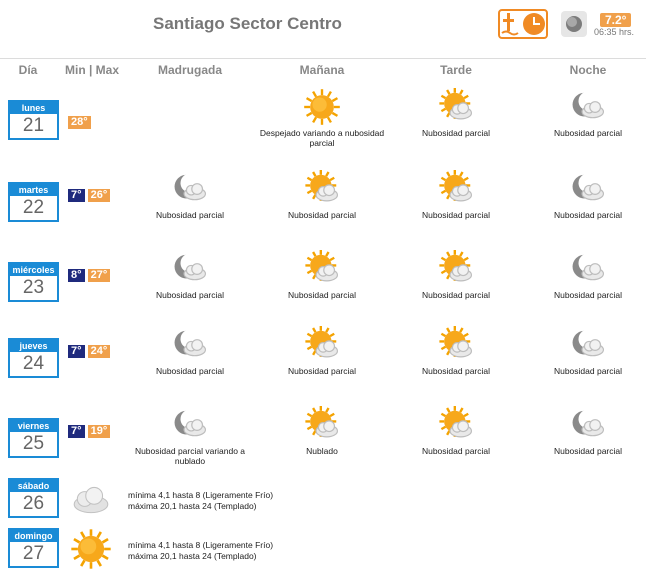 The height and width of the screenshot is (583, 646). I want to click on forecast-madrugada: Nubosidad parcial, so click(190, 351).